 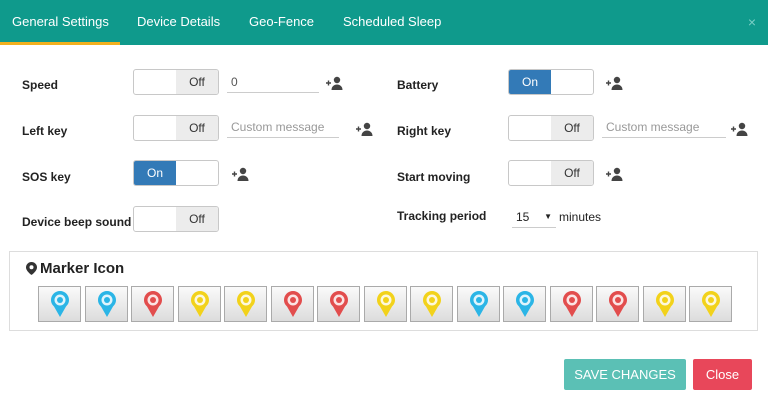 I want to click on right-key-message-input, so click(x=664, y=127).